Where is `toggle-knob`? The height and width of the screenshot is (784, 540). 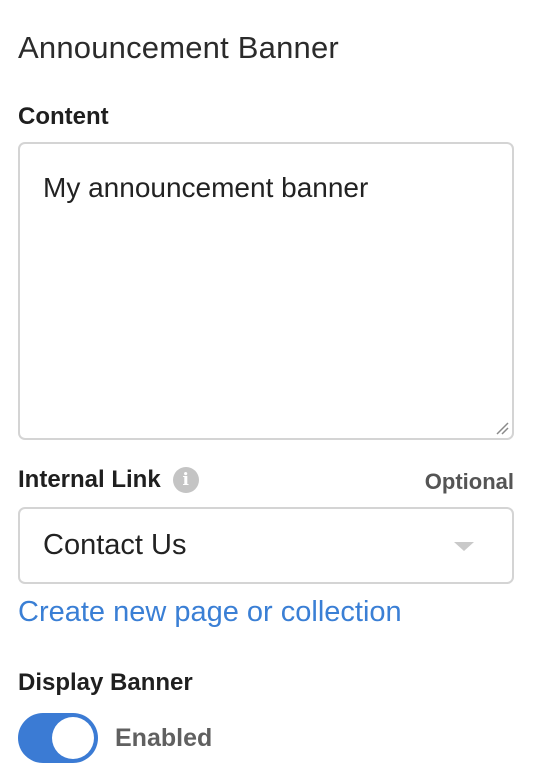 toggle-knob is located at coordinates (73, 738).